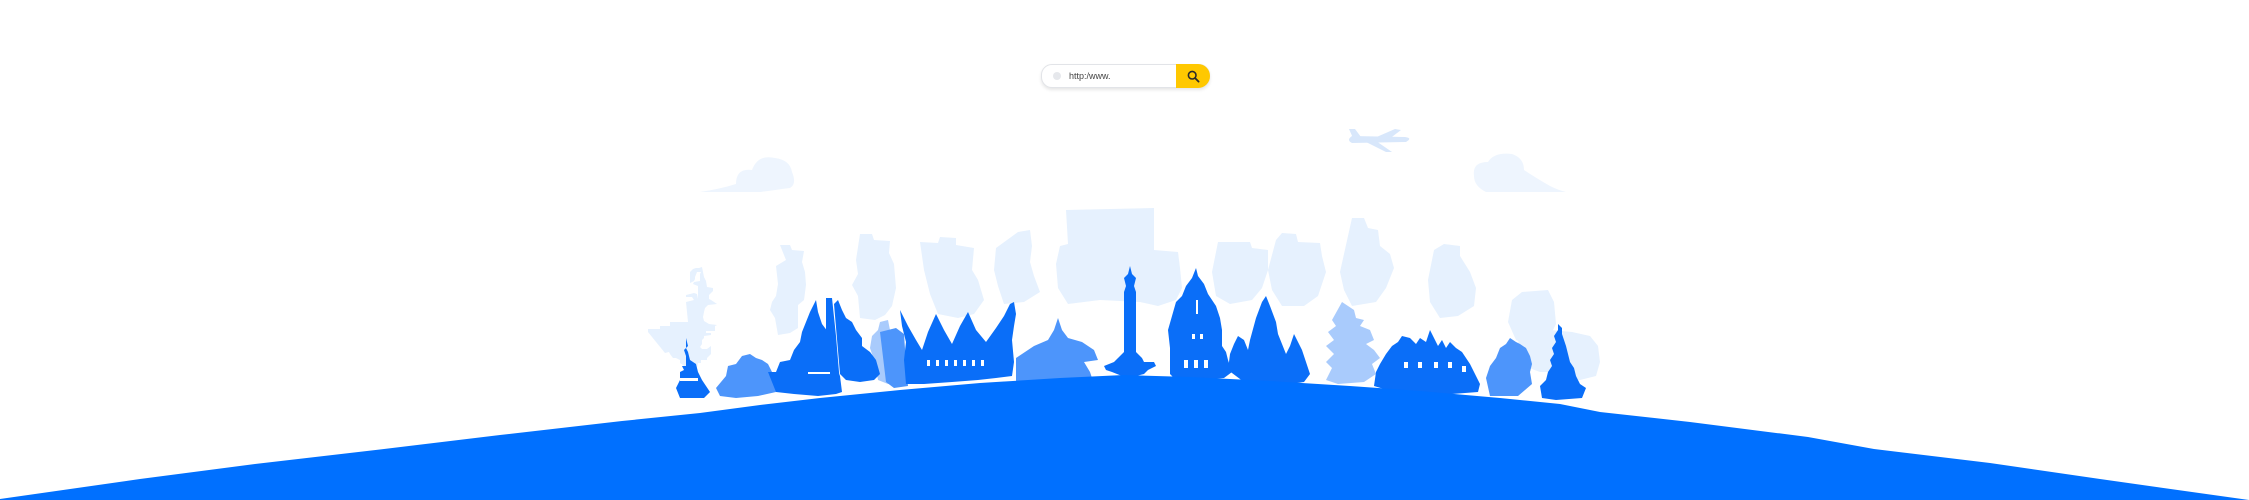 This screenshot has height=500, width=2249. I want to click on cloud-left, so click(747, 174).